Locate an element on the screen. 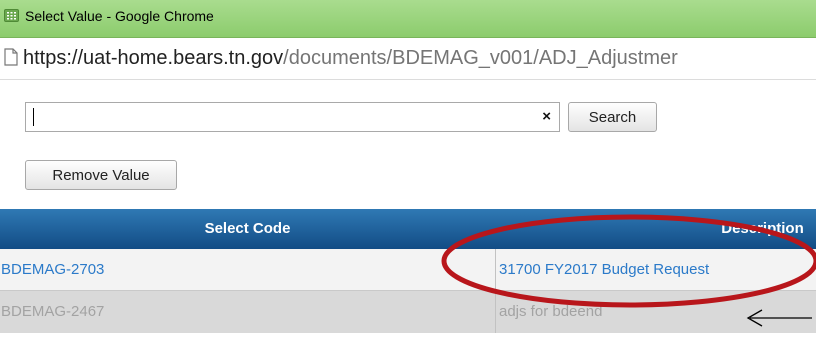 This screenshot has height=354, width=816. text-cursor is located at coordinates (33, 117).